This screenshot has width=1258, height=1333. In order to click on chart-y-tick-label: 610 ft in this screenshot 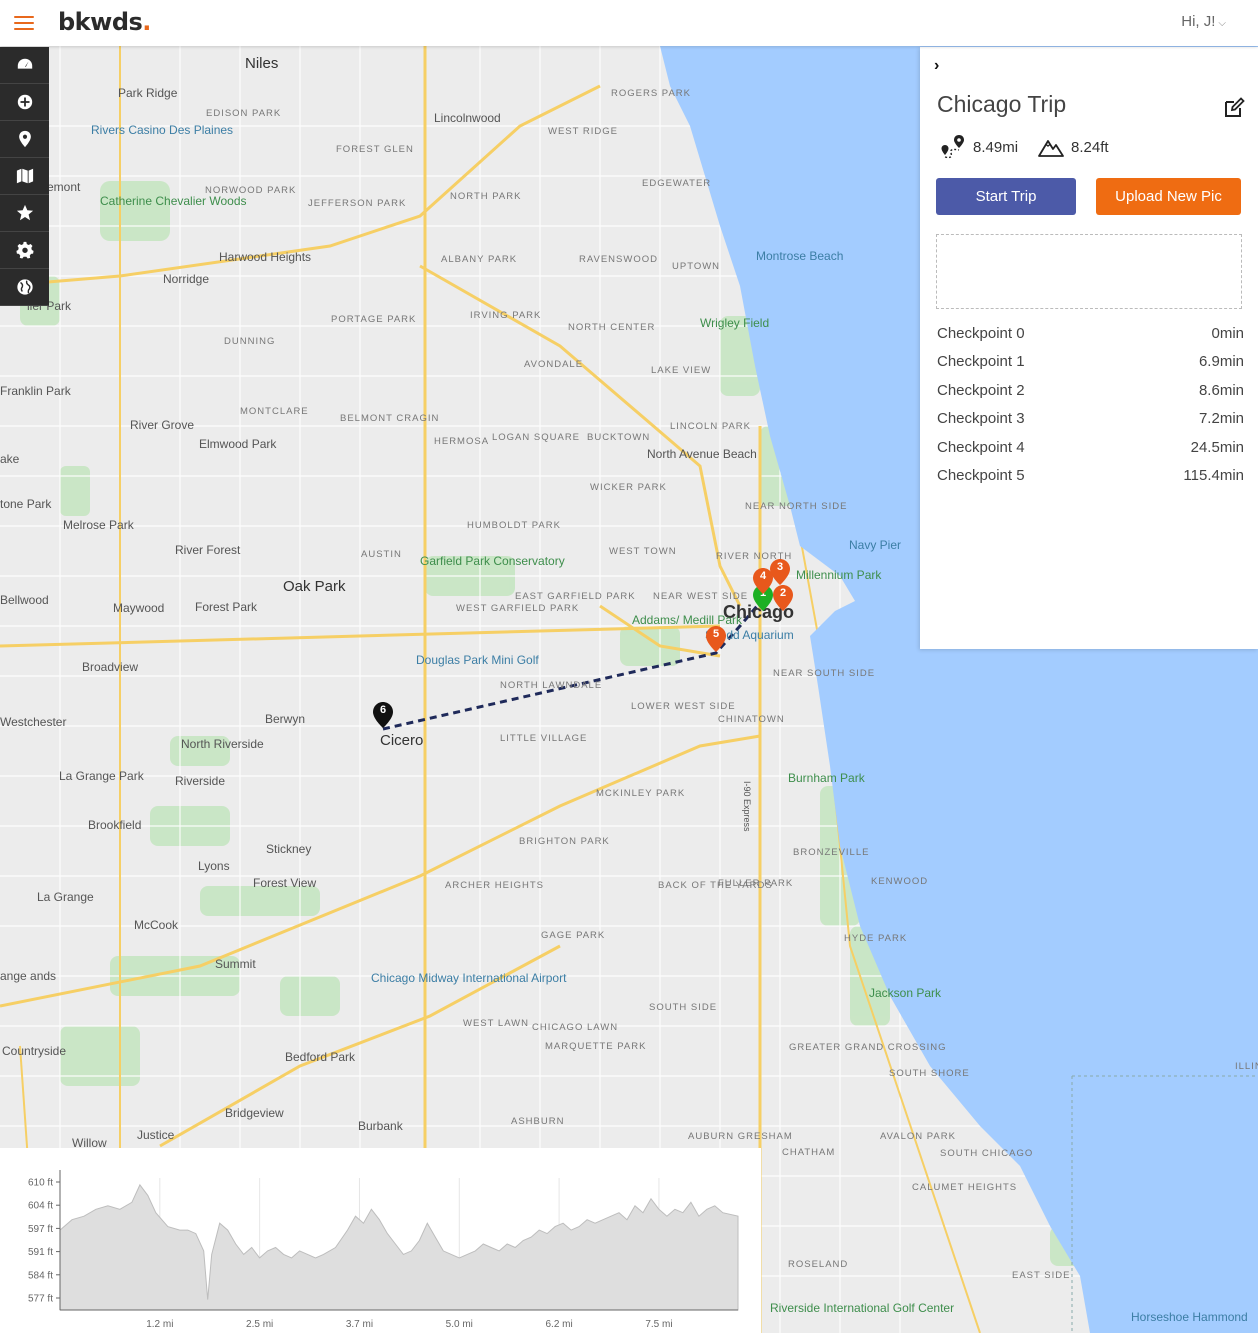, I will do `click(40, 1183)`.